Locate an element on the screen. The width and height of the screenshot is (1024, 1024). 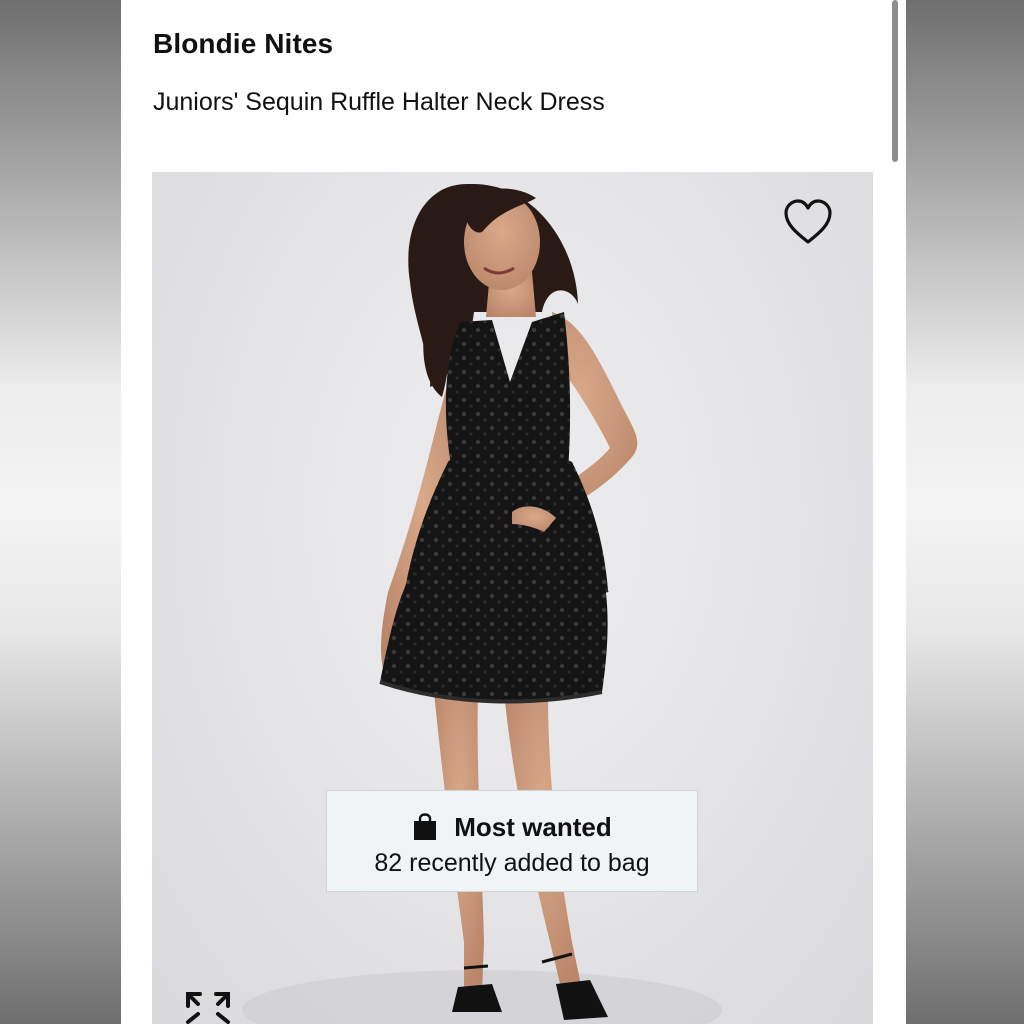
expand-arrows-icon is located at coordinates (208, 1008).